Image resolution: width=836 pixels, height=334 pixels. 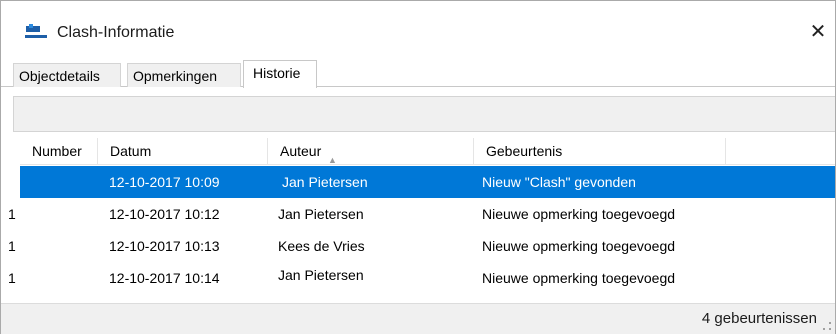 I want to click on table-header: Number Datum ▲ Auteur Gebeurtenis, so click(x=427, y=151).